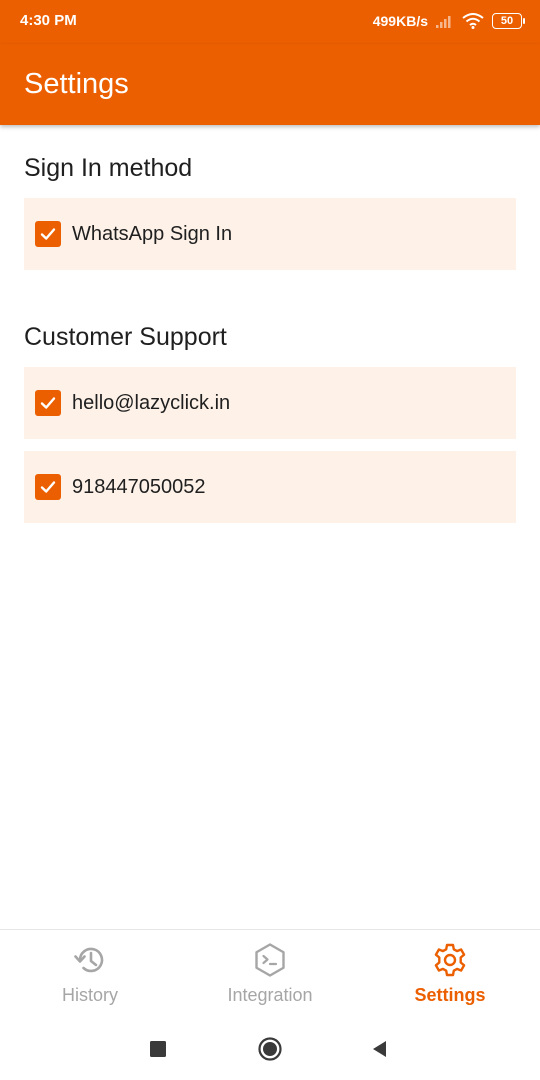  What do you see at coordinates (125, 337) in the screenshot?
I see `section-title-customer-support: Customer Support` at bounding box center [125, 337].